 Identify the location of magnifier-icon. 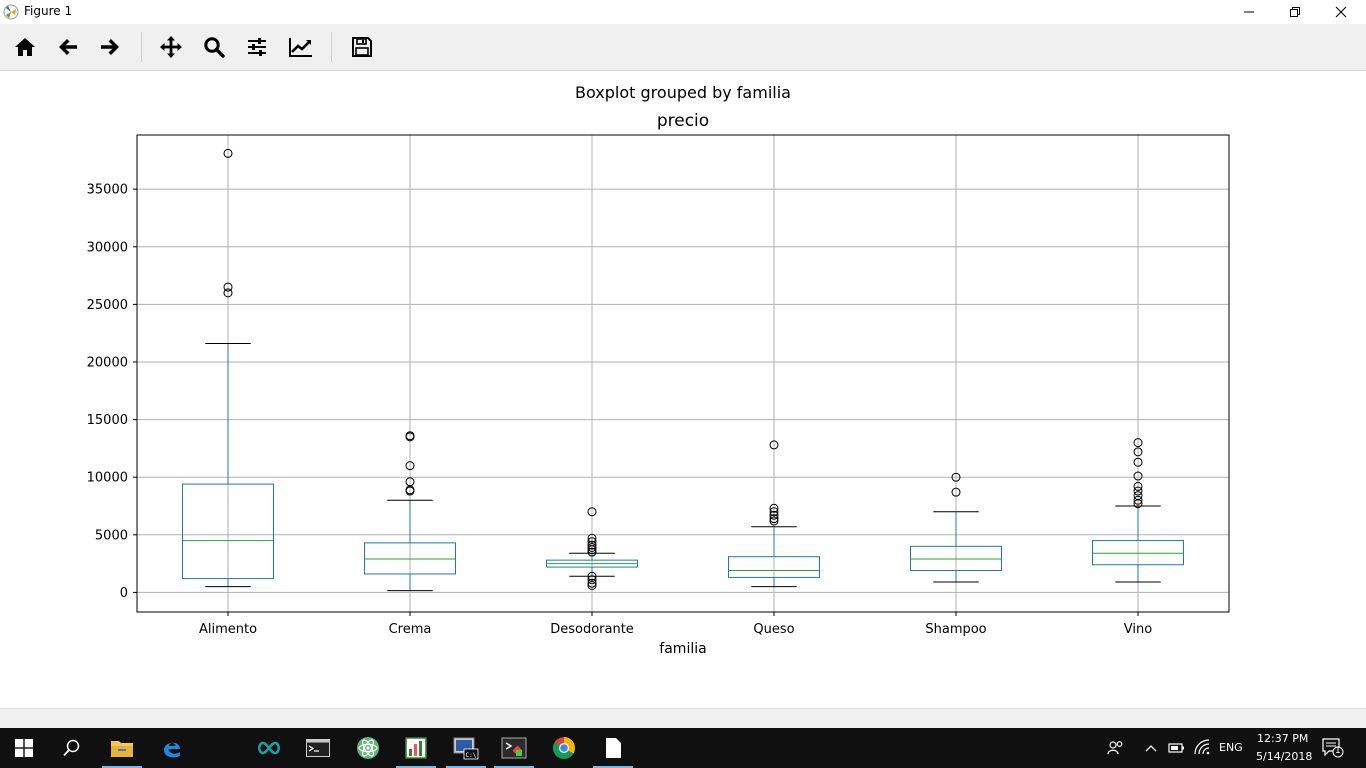
(214, 47).